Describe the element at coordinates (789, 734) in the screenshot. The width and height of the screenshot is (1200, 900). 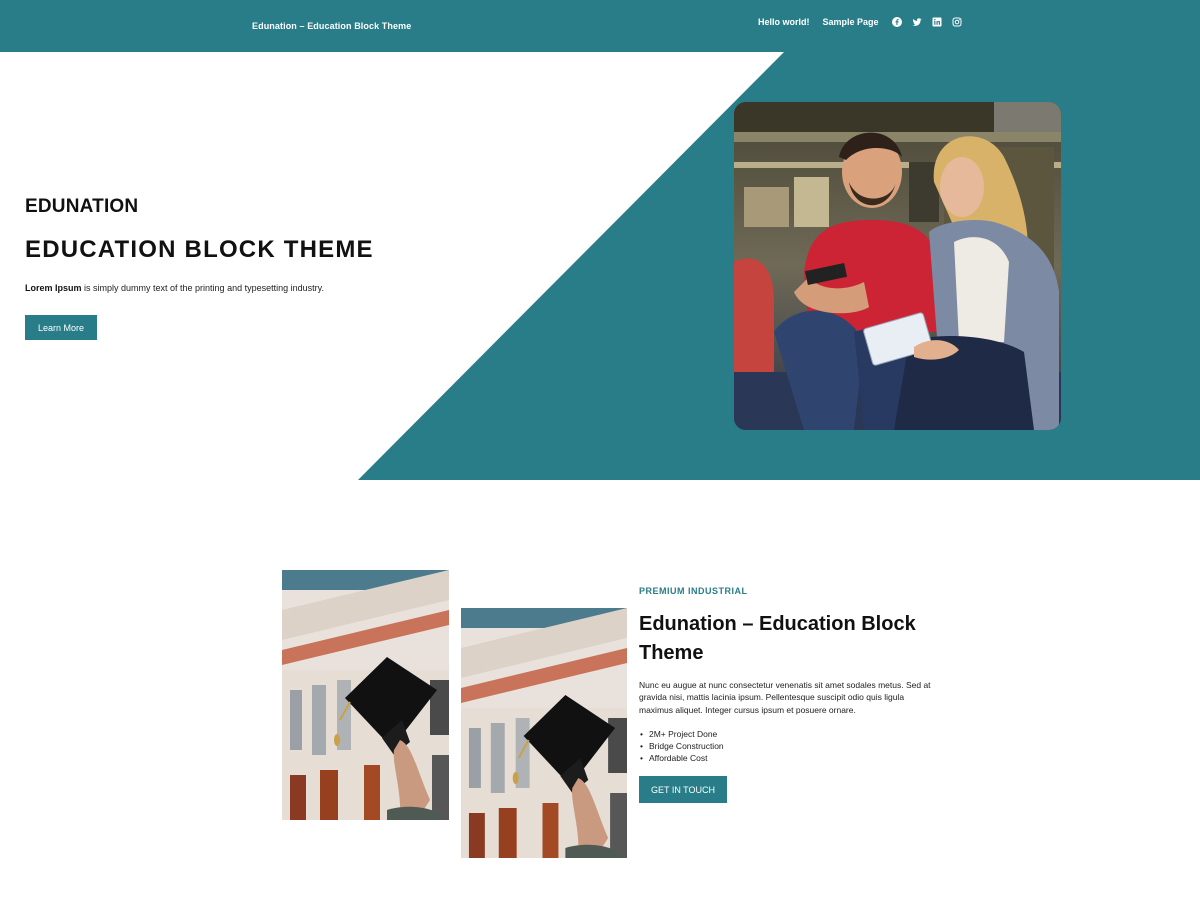
I see `list-item: 2M+ Project Done` at that location.